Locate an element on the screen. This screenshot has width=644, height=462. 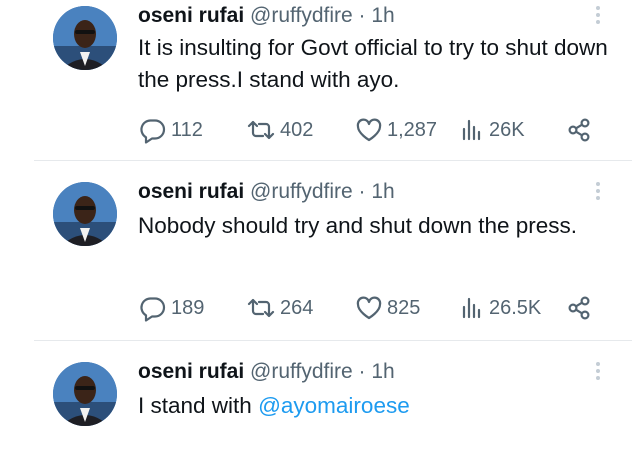
retweet-count: 402 is located at coordinates (297, 129).